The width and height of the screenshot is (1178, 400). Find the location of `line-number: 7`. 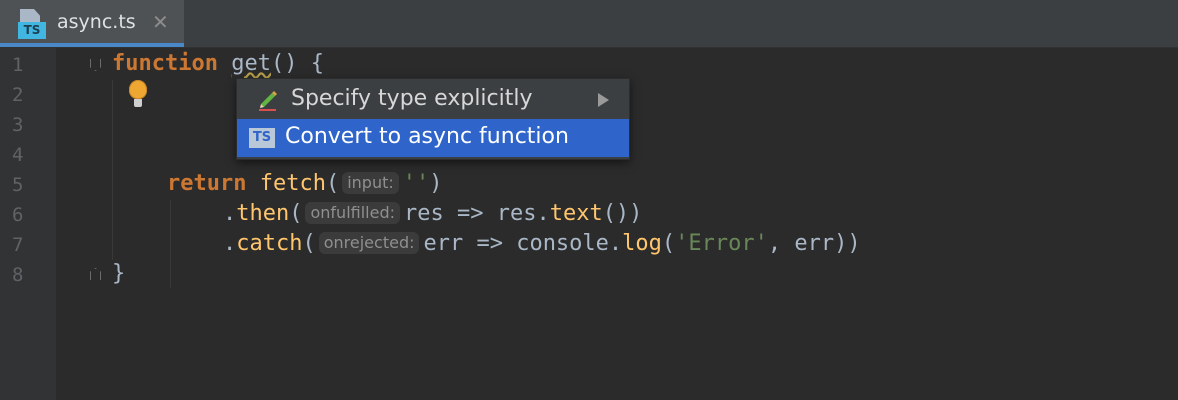

line-number: 7 is located at coordinates (18, 245).